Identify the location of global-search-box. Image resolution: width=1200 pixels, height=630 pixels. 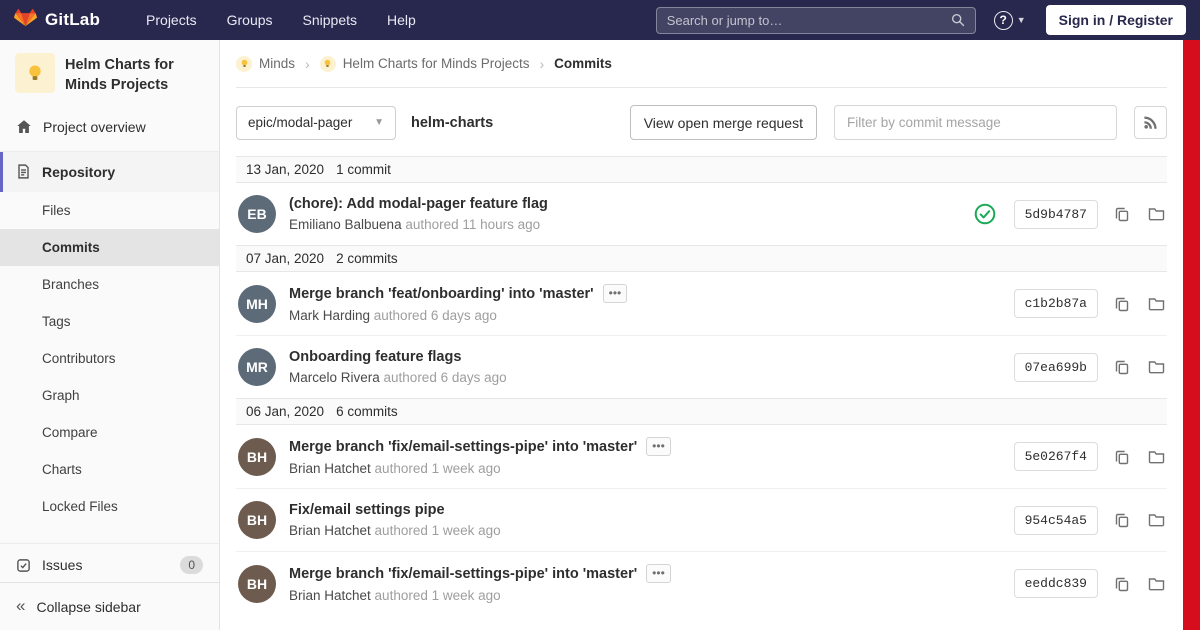
(815, 20).